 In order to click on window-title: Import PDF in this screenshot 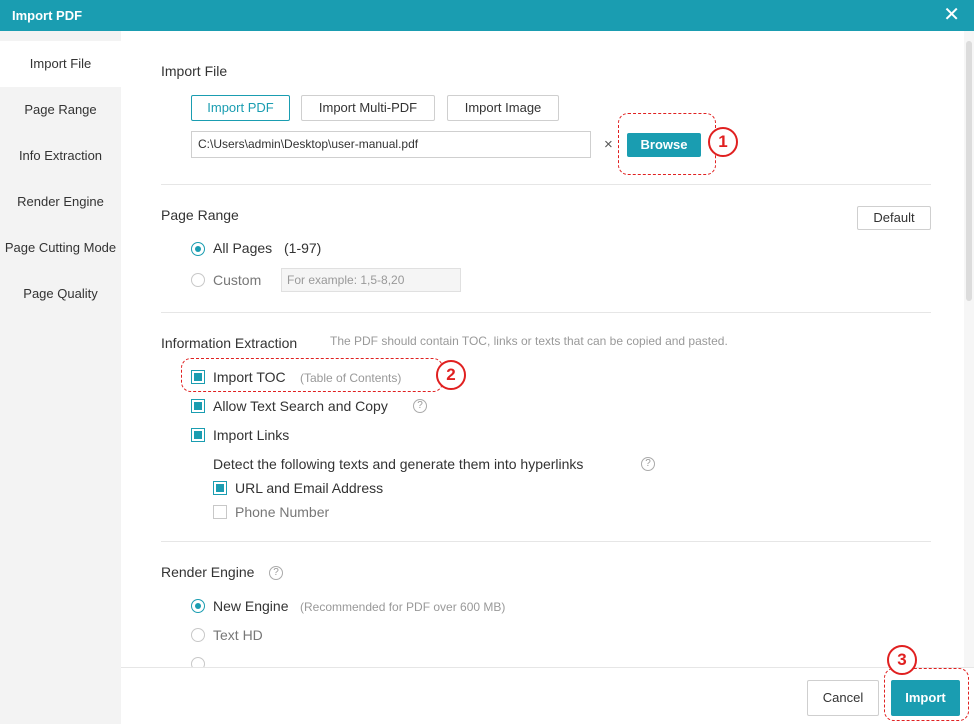, I will do `click(47, 15)`.